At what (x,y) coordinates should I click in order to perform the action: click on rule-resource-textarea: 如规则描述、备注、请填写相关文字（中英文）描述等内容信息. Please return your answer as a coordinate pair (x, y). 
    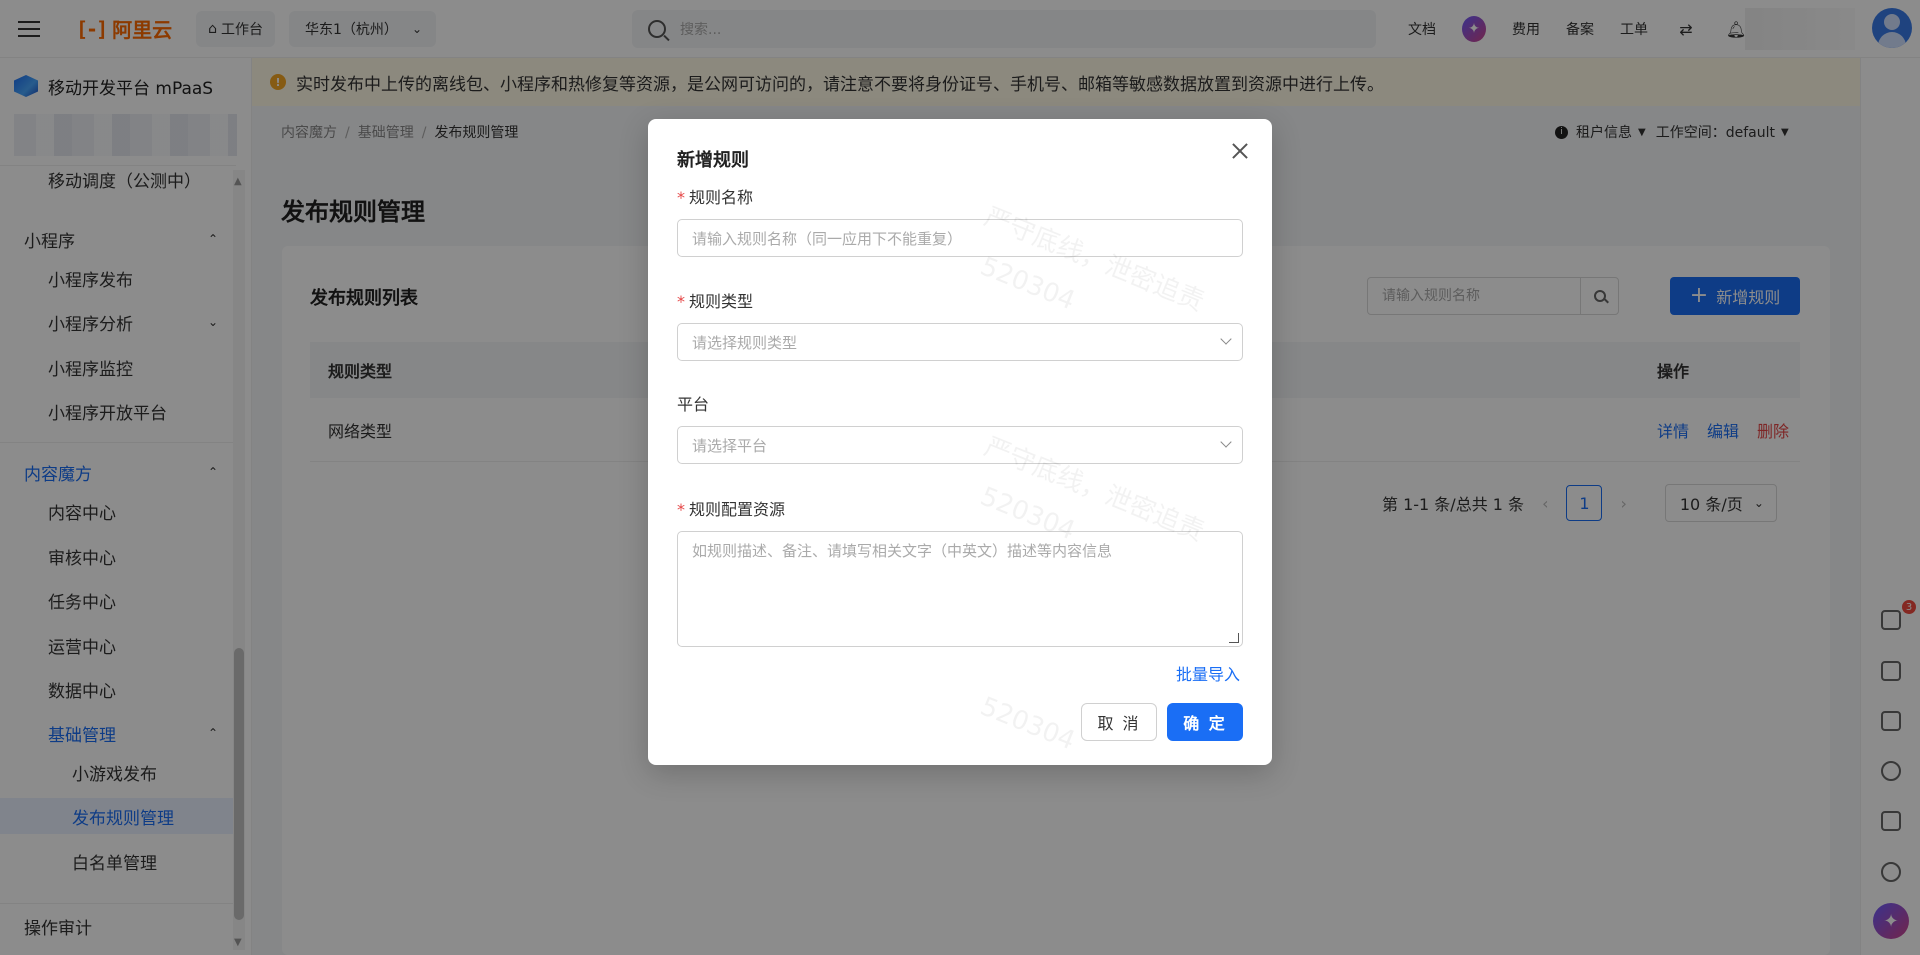
    Looking at the image, I should click on (960, 589).